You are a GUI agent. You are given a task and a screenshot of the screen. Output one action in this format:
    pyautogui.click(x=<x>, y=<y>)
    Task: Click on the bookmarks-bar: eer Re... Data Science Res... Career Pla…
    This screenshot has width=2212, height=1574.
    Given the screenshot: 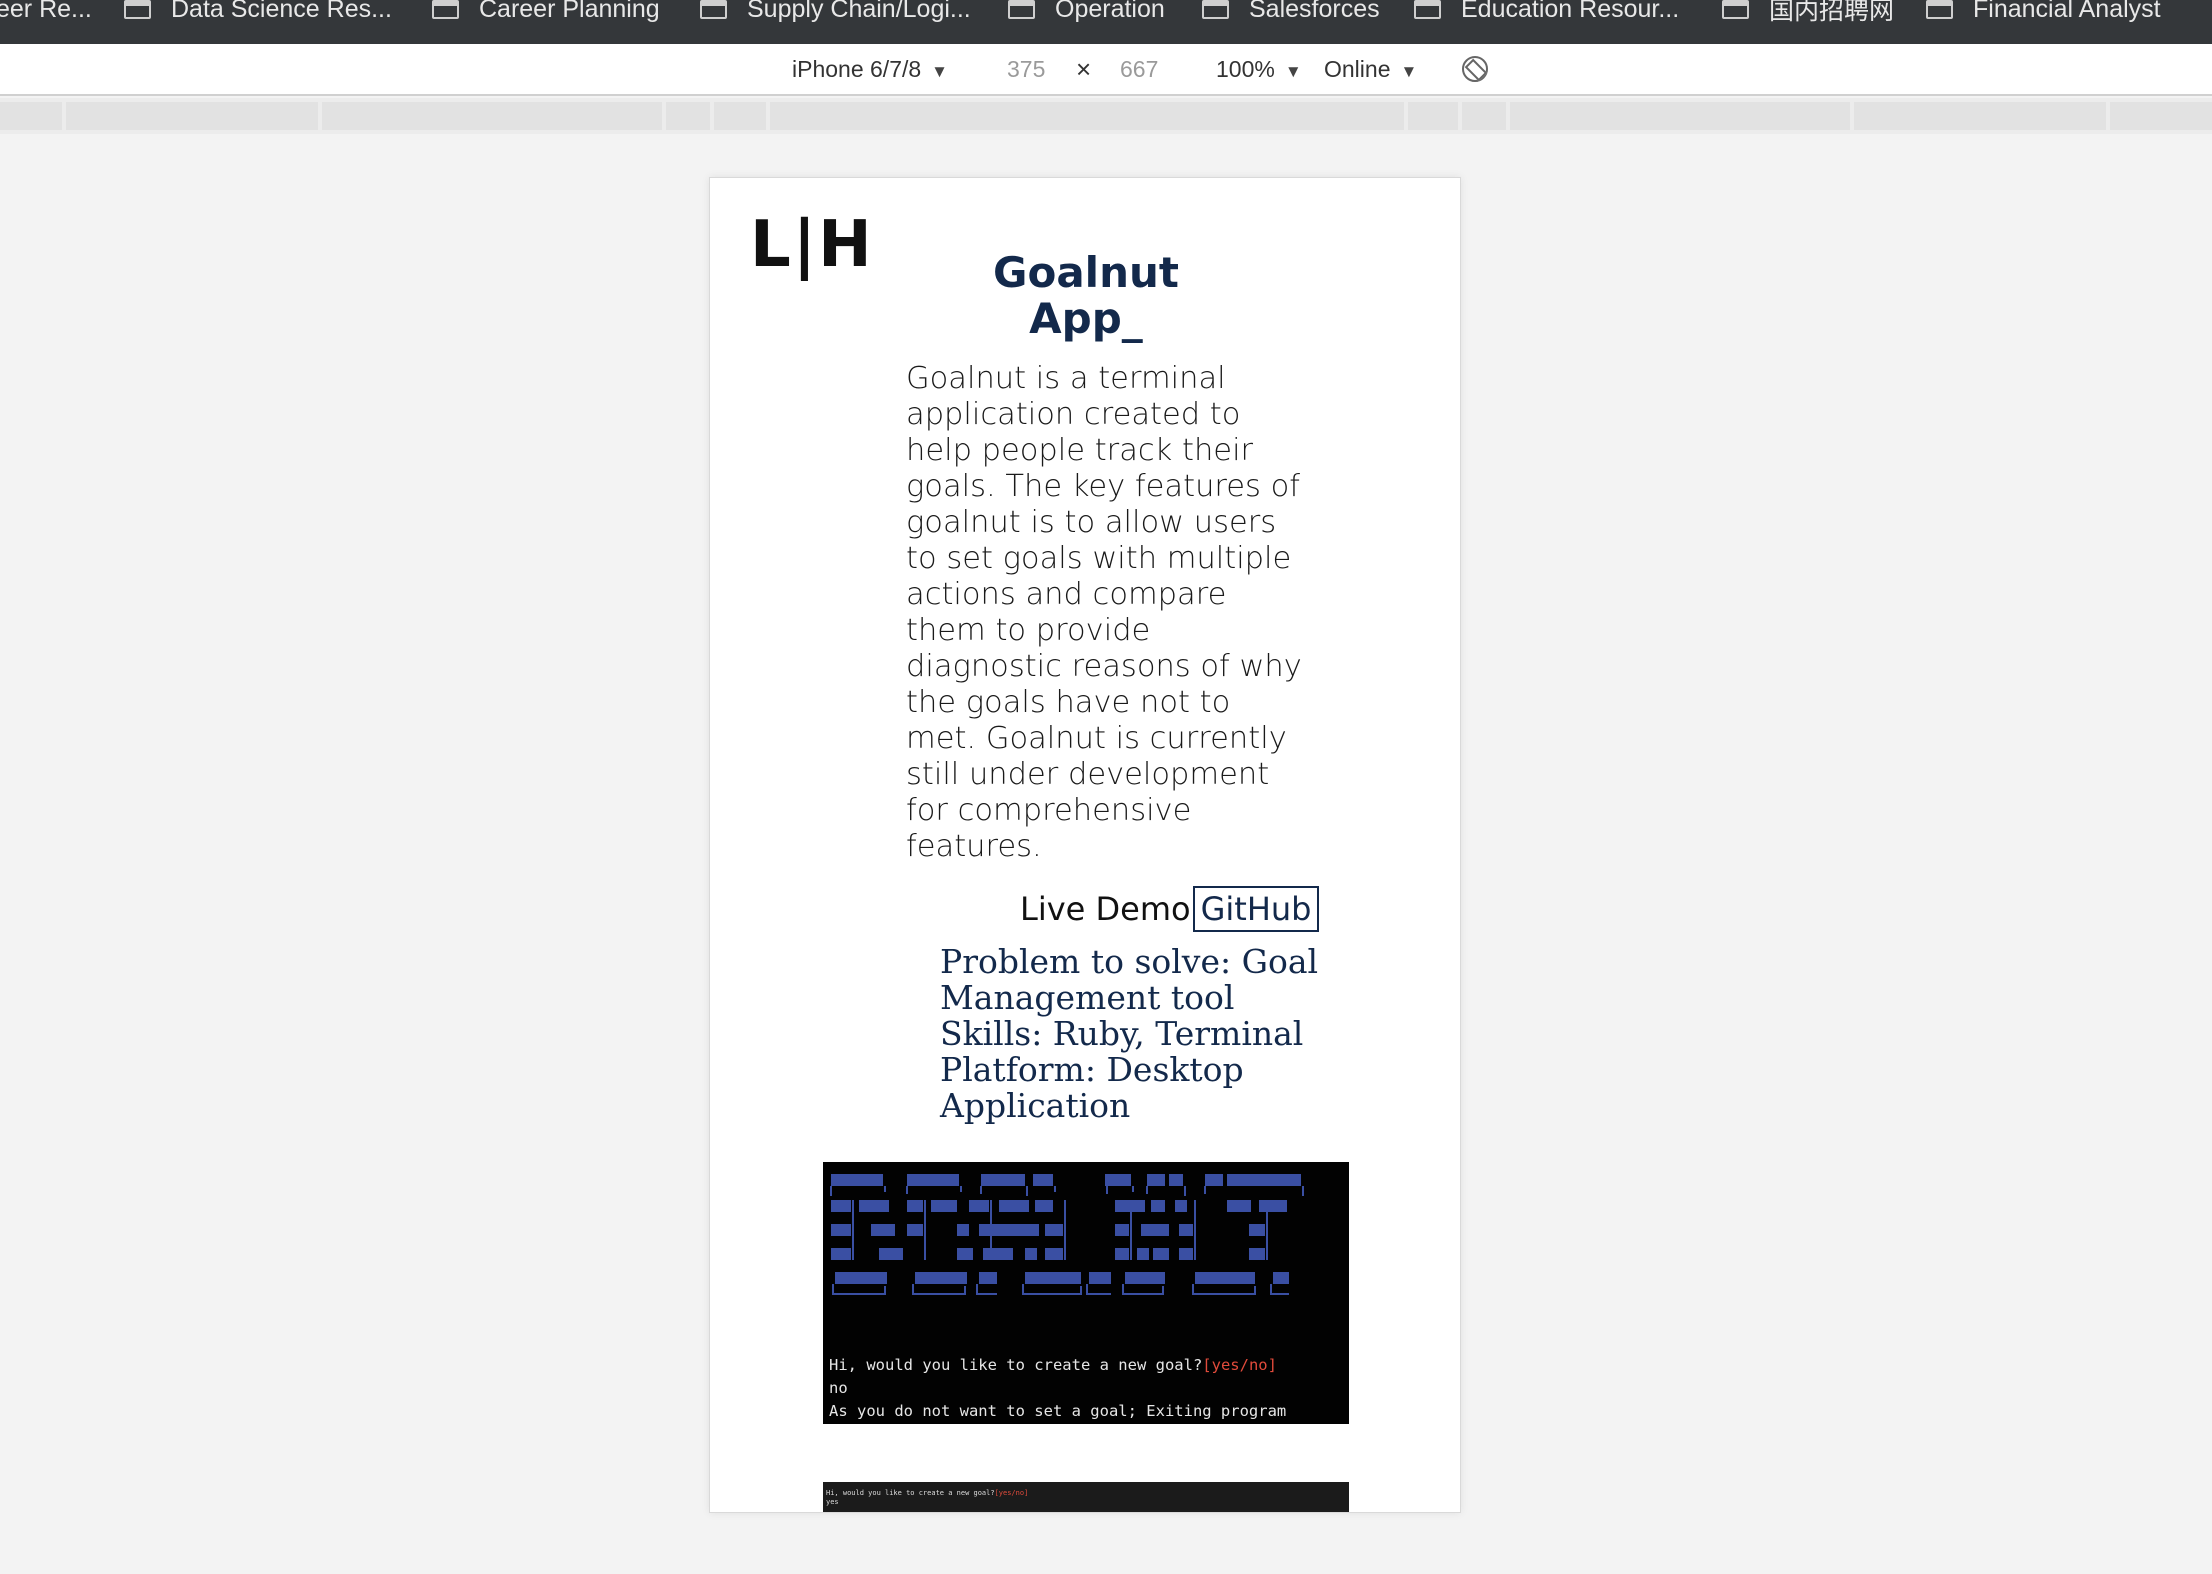 What is the action you would take?
    pyautogui.click(x=1106, y=22)
    